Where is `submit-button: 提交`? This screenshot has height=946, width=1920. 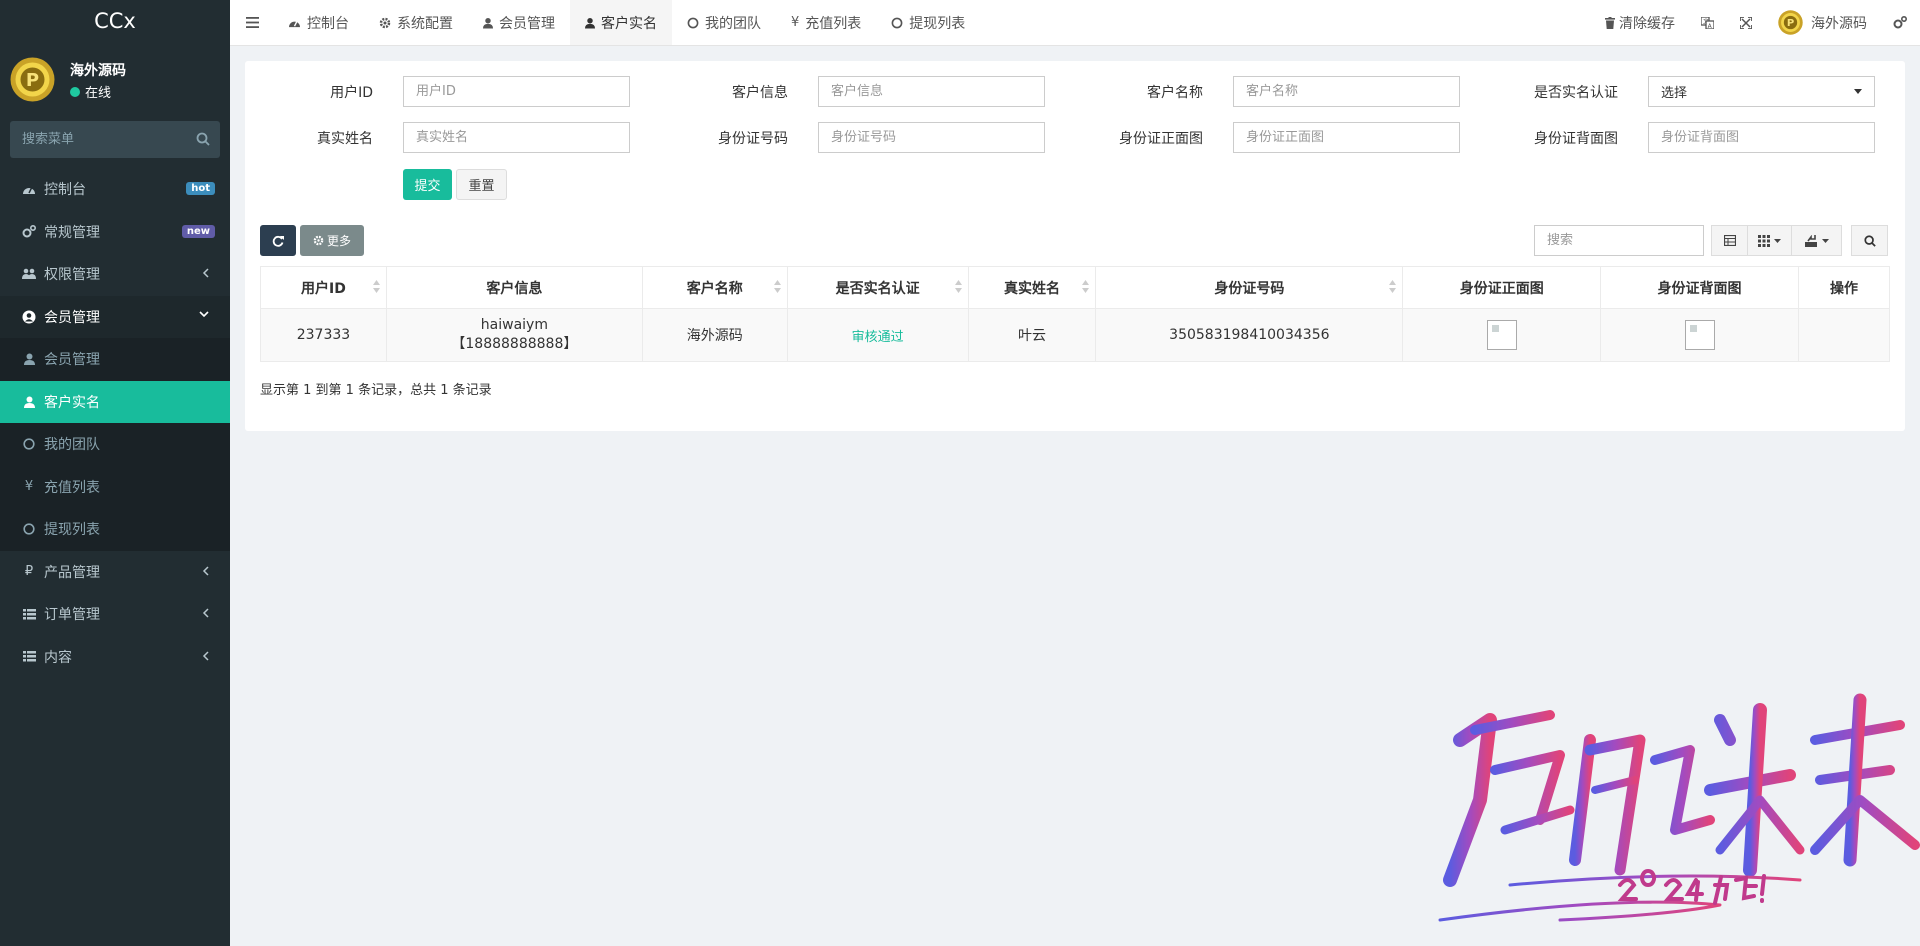 submit-button: 提交 is located at coordinates (427, 184).